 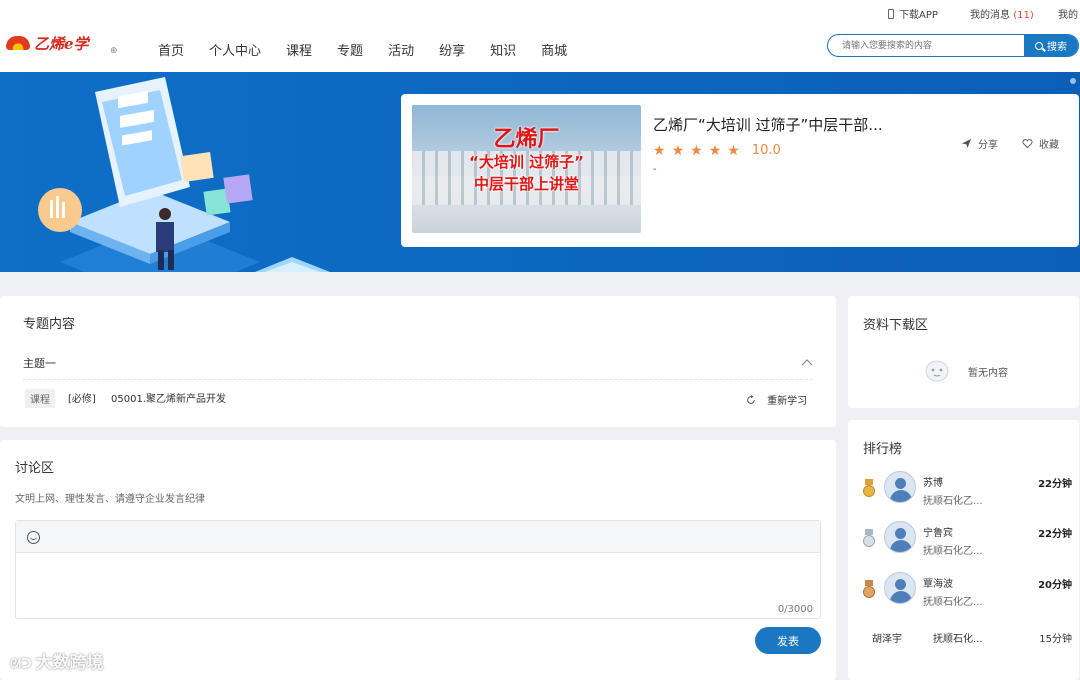 What do you see at coordinates (963, 352) in the screenshot?
I see `downloads-panel: 资料下载区 暂无内容` at bounding box center [963, 352].